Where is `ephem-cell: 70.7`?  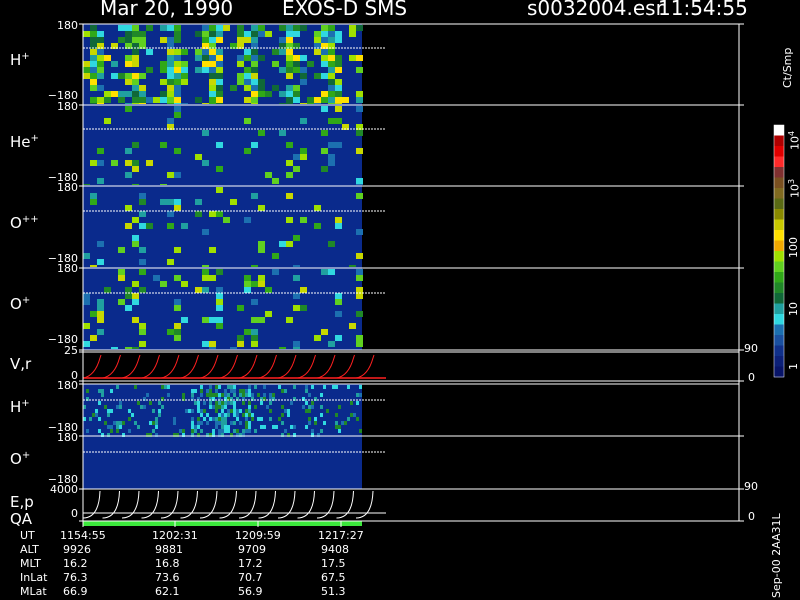
ephem-cell: 70.7 is located at coordinates (250, 577).